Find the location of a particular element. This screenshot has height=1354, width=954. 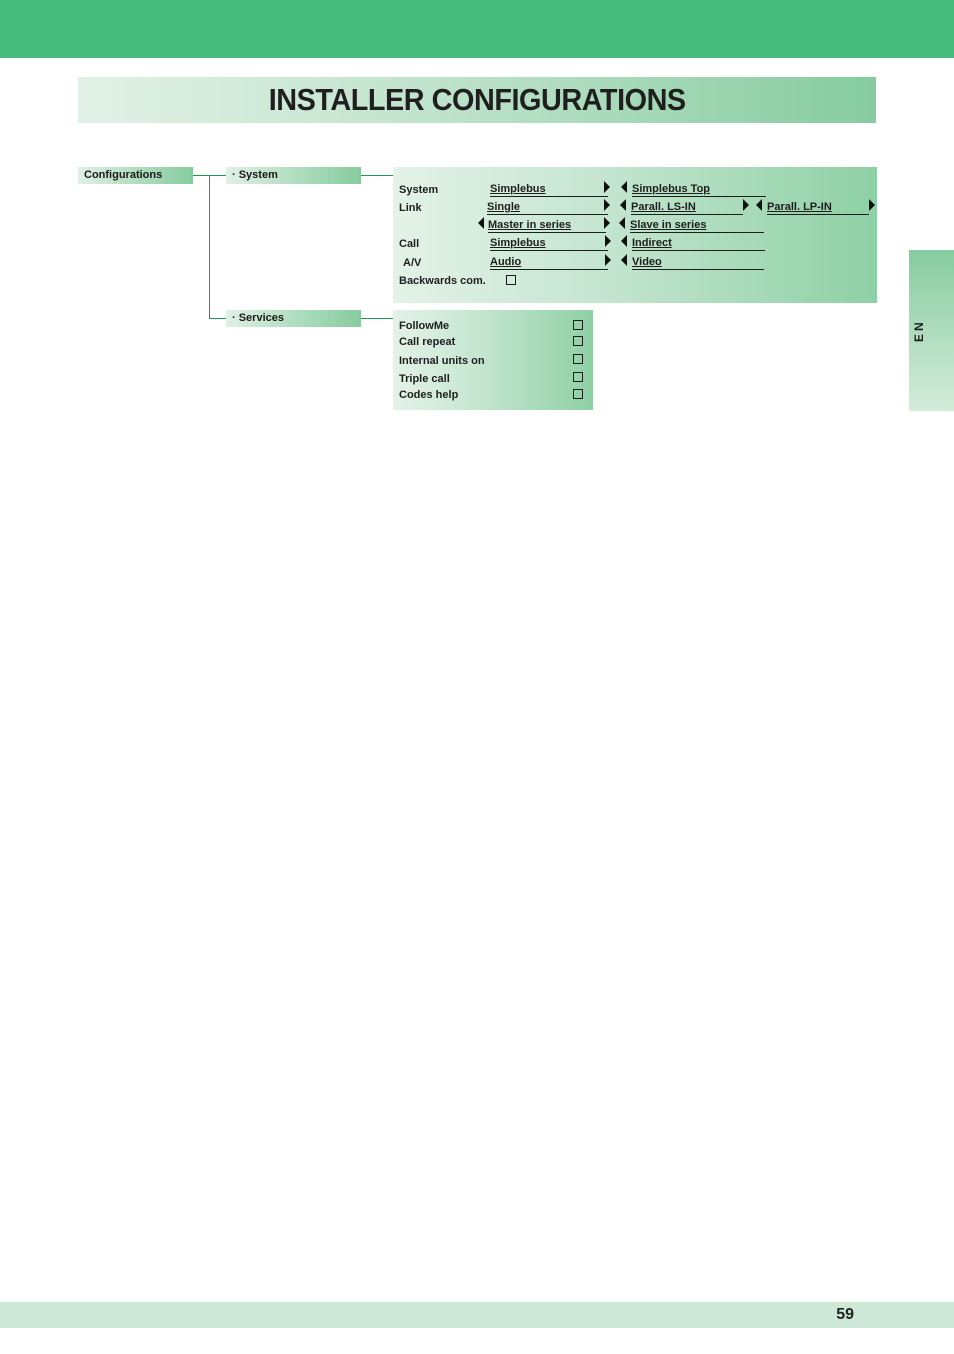

system-label: System is located at coordinates (419, 190).